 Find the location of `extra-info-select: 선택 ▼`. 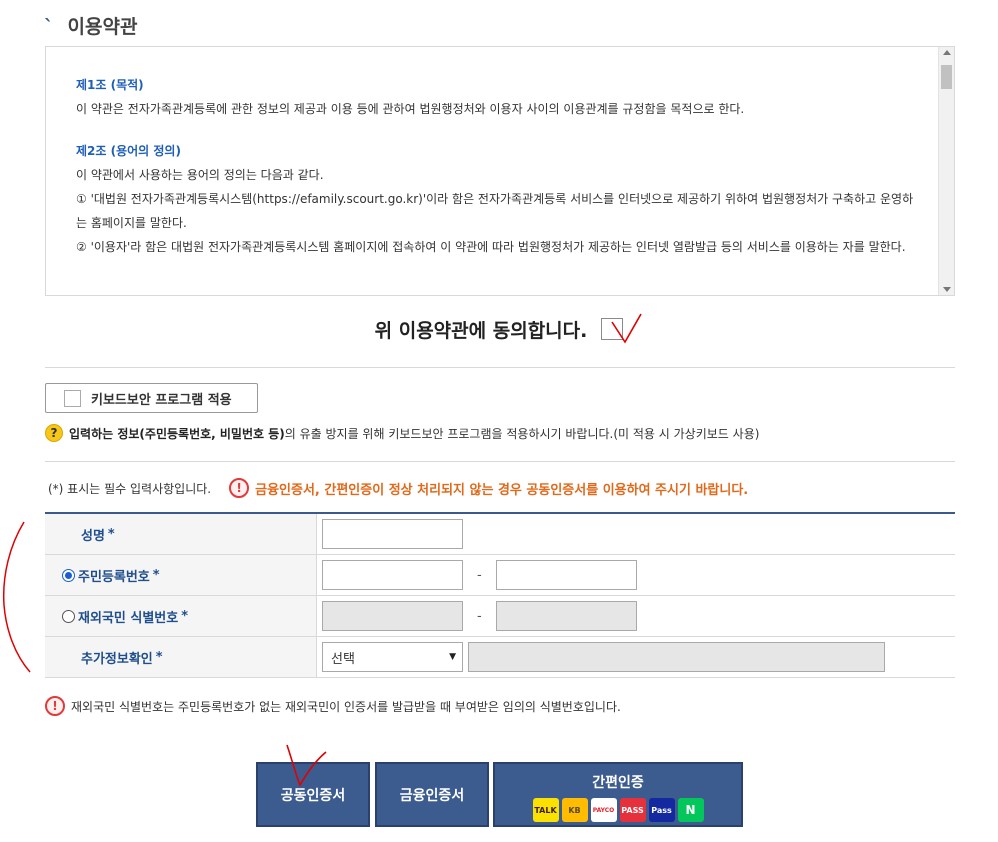

extra-info-select: 선택 ▼ is located at coordinates (392, 657).